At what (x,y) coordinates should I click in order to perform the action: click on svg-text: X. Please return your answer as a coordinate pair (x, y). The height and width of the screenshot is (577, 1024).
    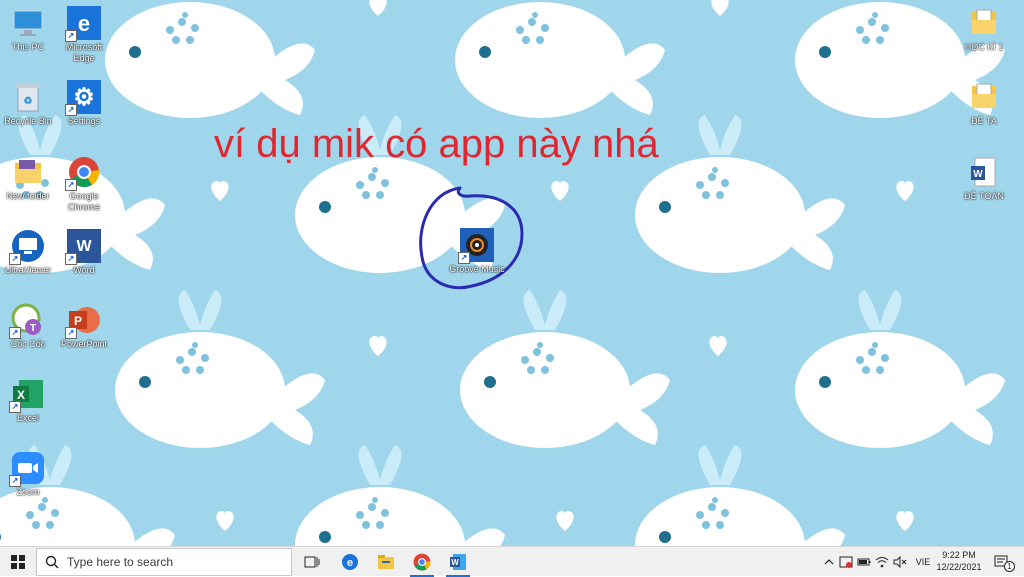
    Looking at the image, I should click on (21, 395).